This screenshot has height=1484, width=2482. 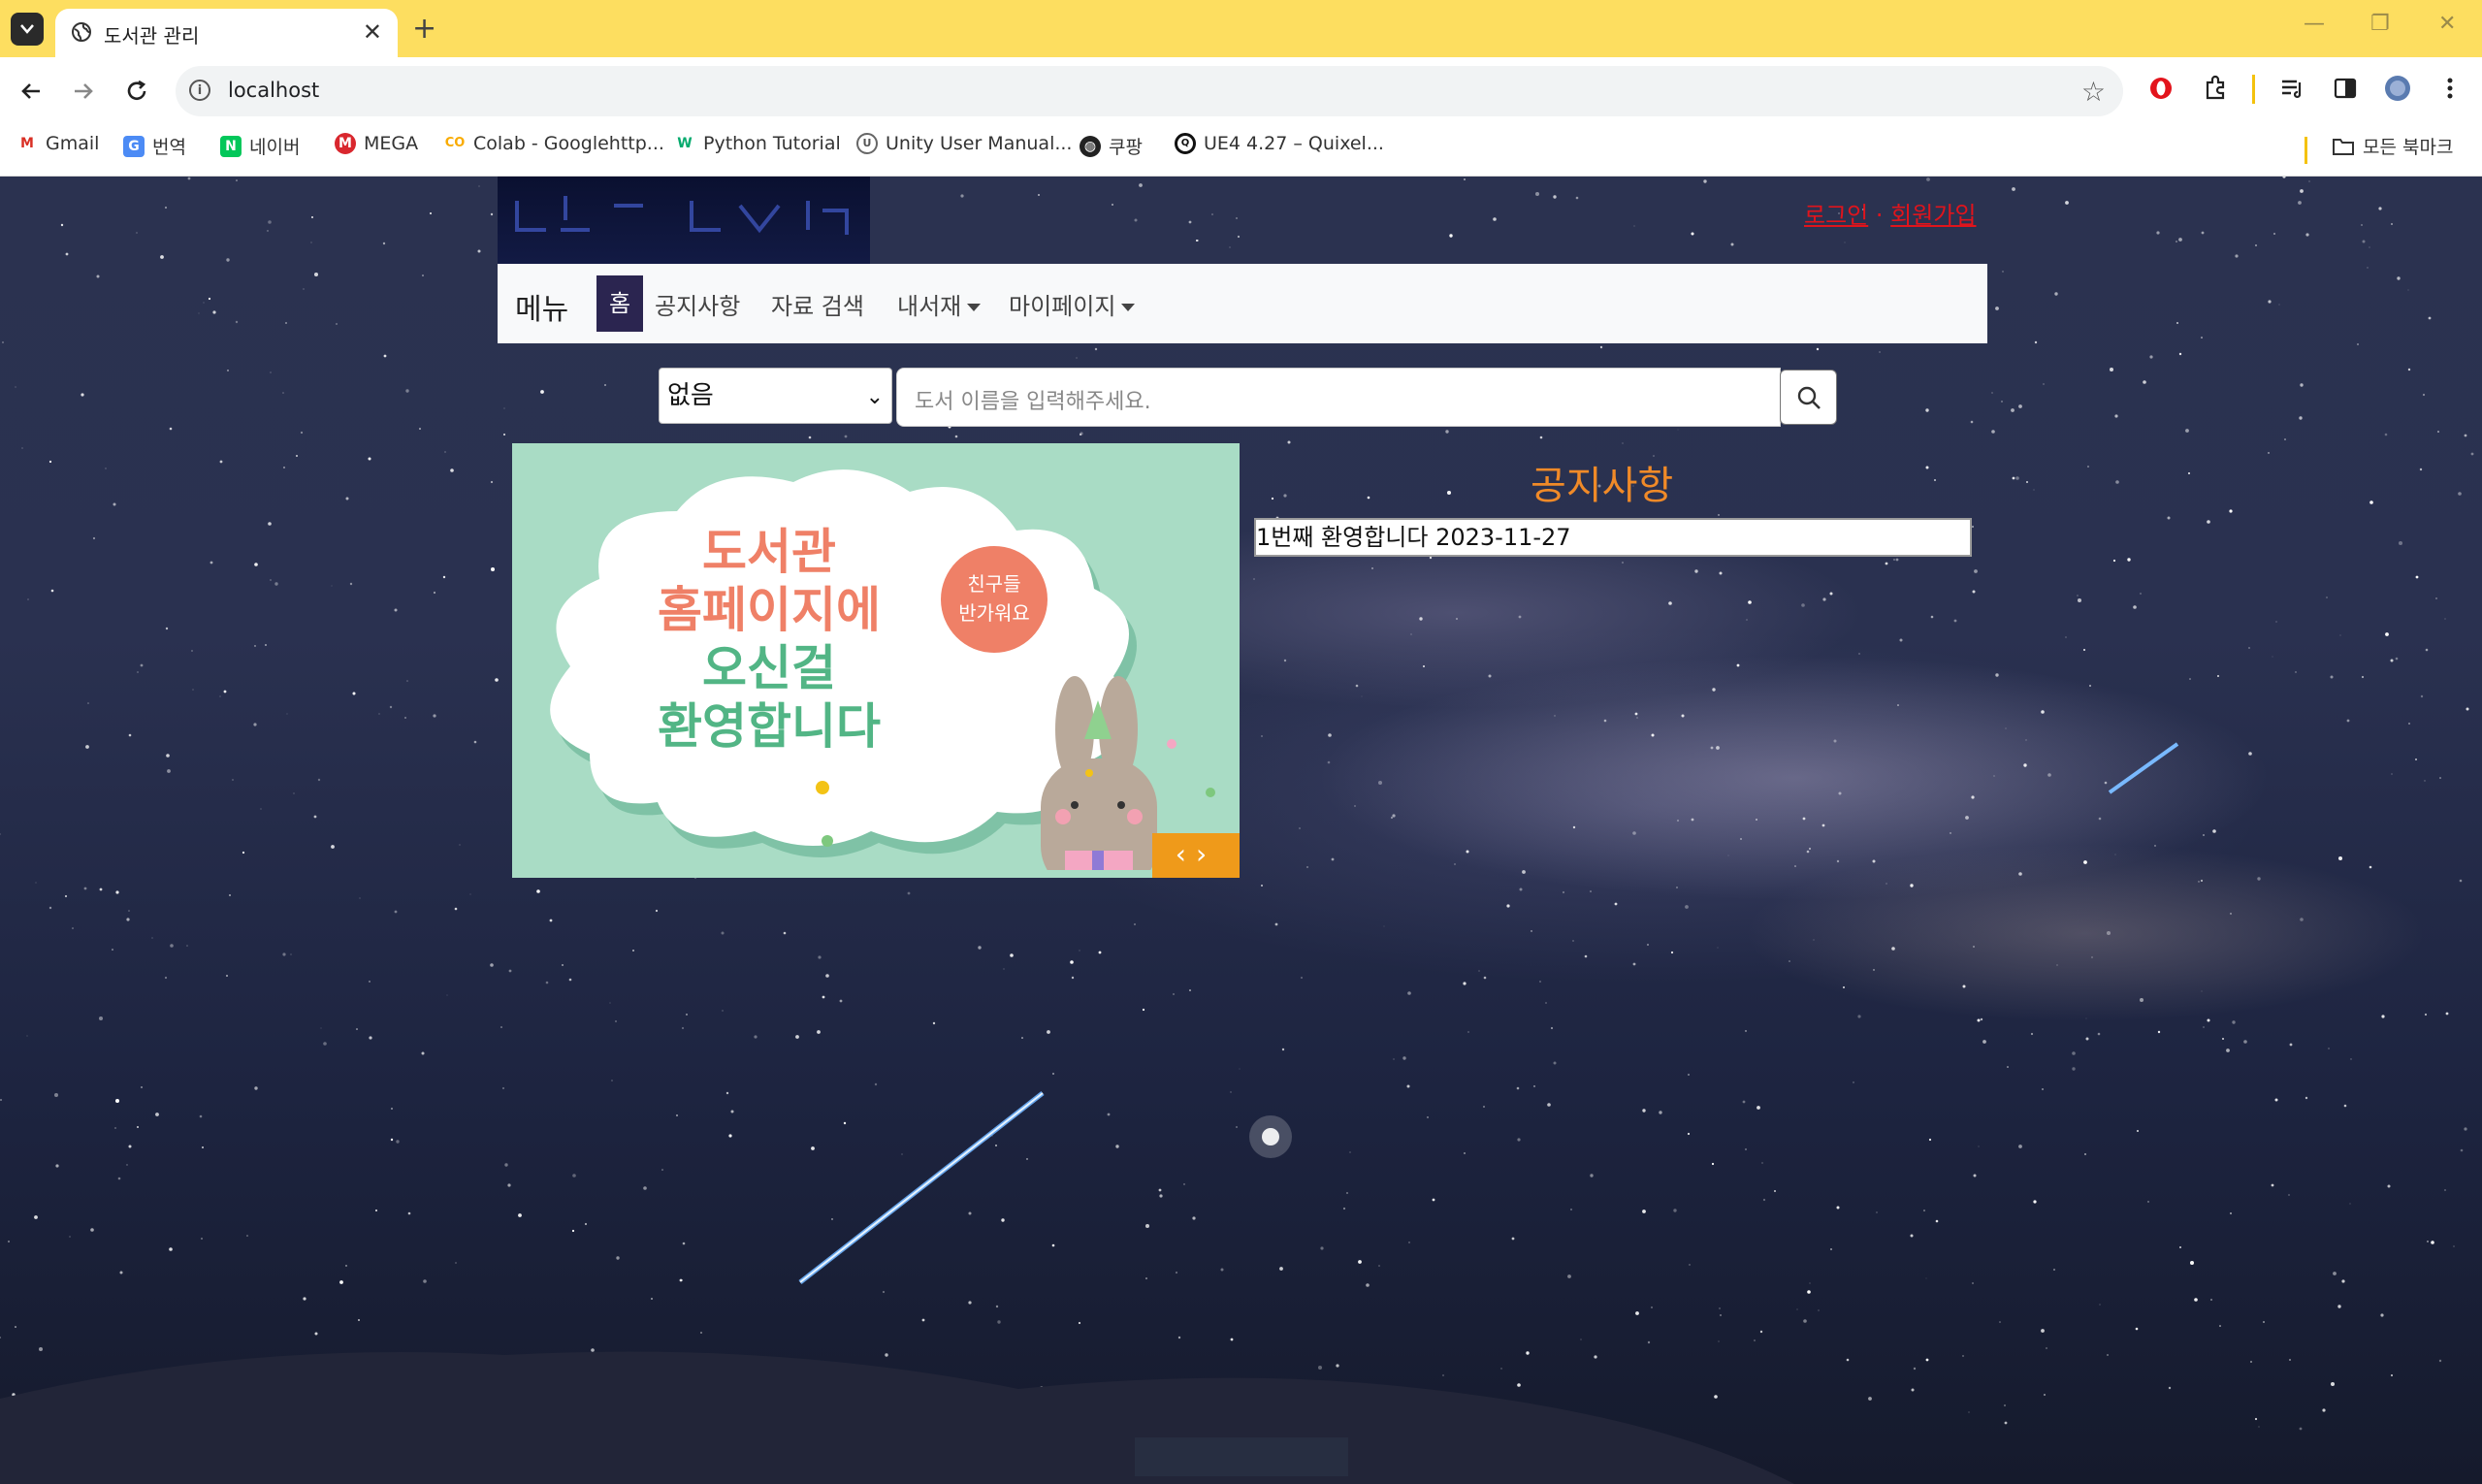 What do you see at coordinates (619, 303) in the screenshot?
I see `nav-home: 홈` at bounding box center [619, 303].